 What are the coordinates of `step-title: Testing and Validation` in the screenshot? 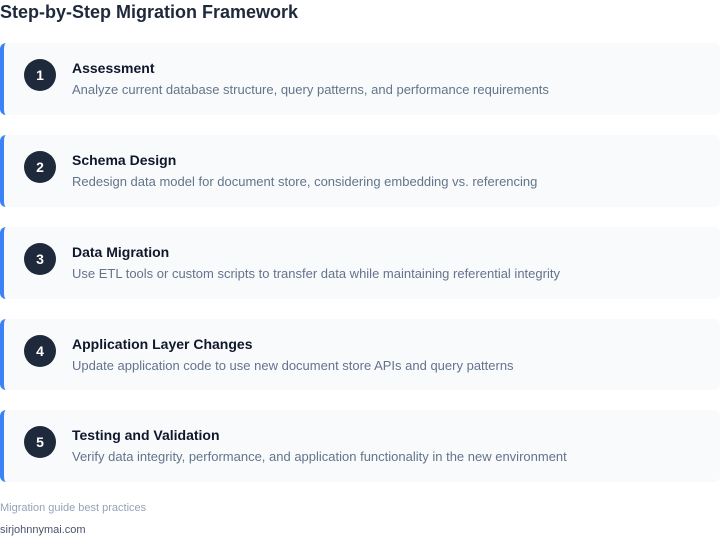 It's located at (146, 435).